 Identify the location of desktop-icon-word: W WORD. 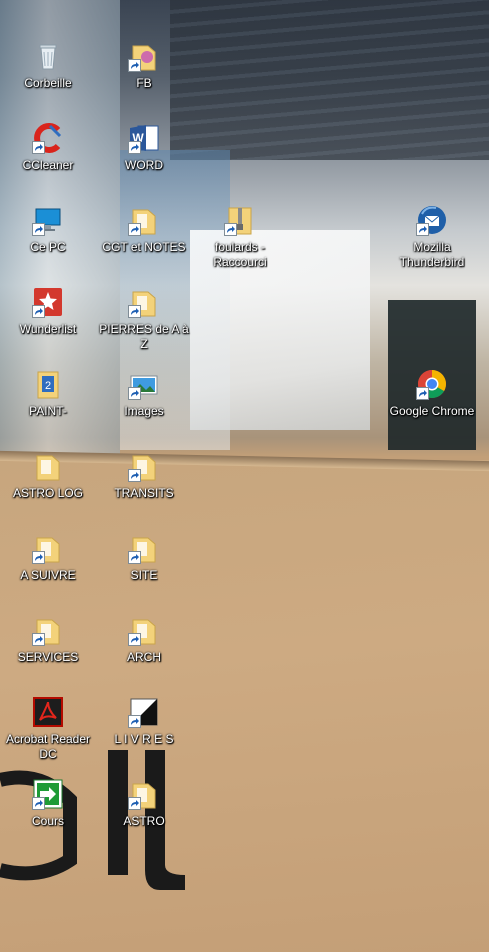
(144, 160).